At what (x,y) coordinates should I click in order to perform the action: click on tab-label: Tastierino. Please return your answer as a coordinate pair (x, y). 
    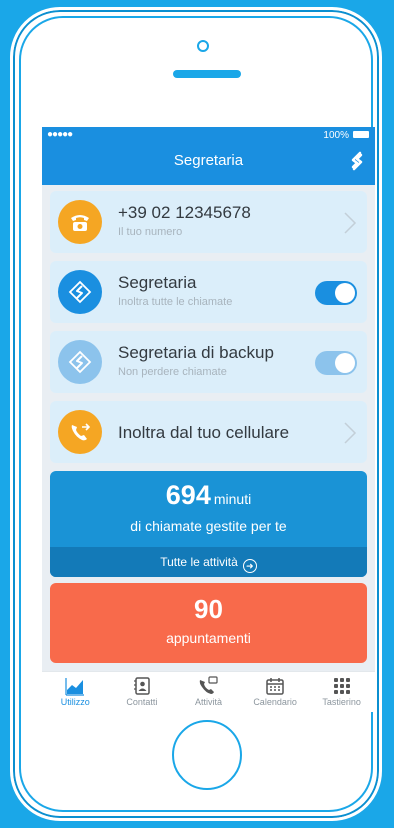
    Looking at the image, I should click on (341, 702).